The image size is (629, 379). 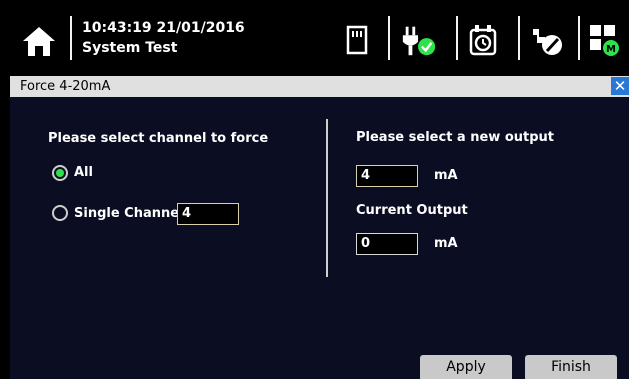 I want to click on output-heading: Please select a new output, so click(x=455, y=137).